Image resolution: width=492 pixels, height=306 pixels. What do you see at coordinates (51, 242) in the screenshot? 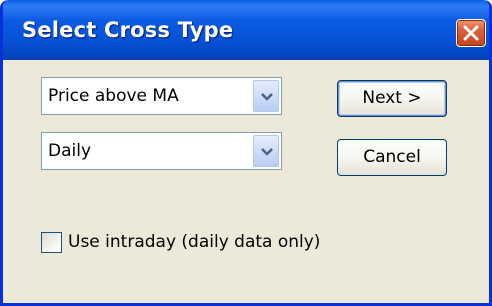
I see `intraday-checkbox` at bounding box center [51, 242].